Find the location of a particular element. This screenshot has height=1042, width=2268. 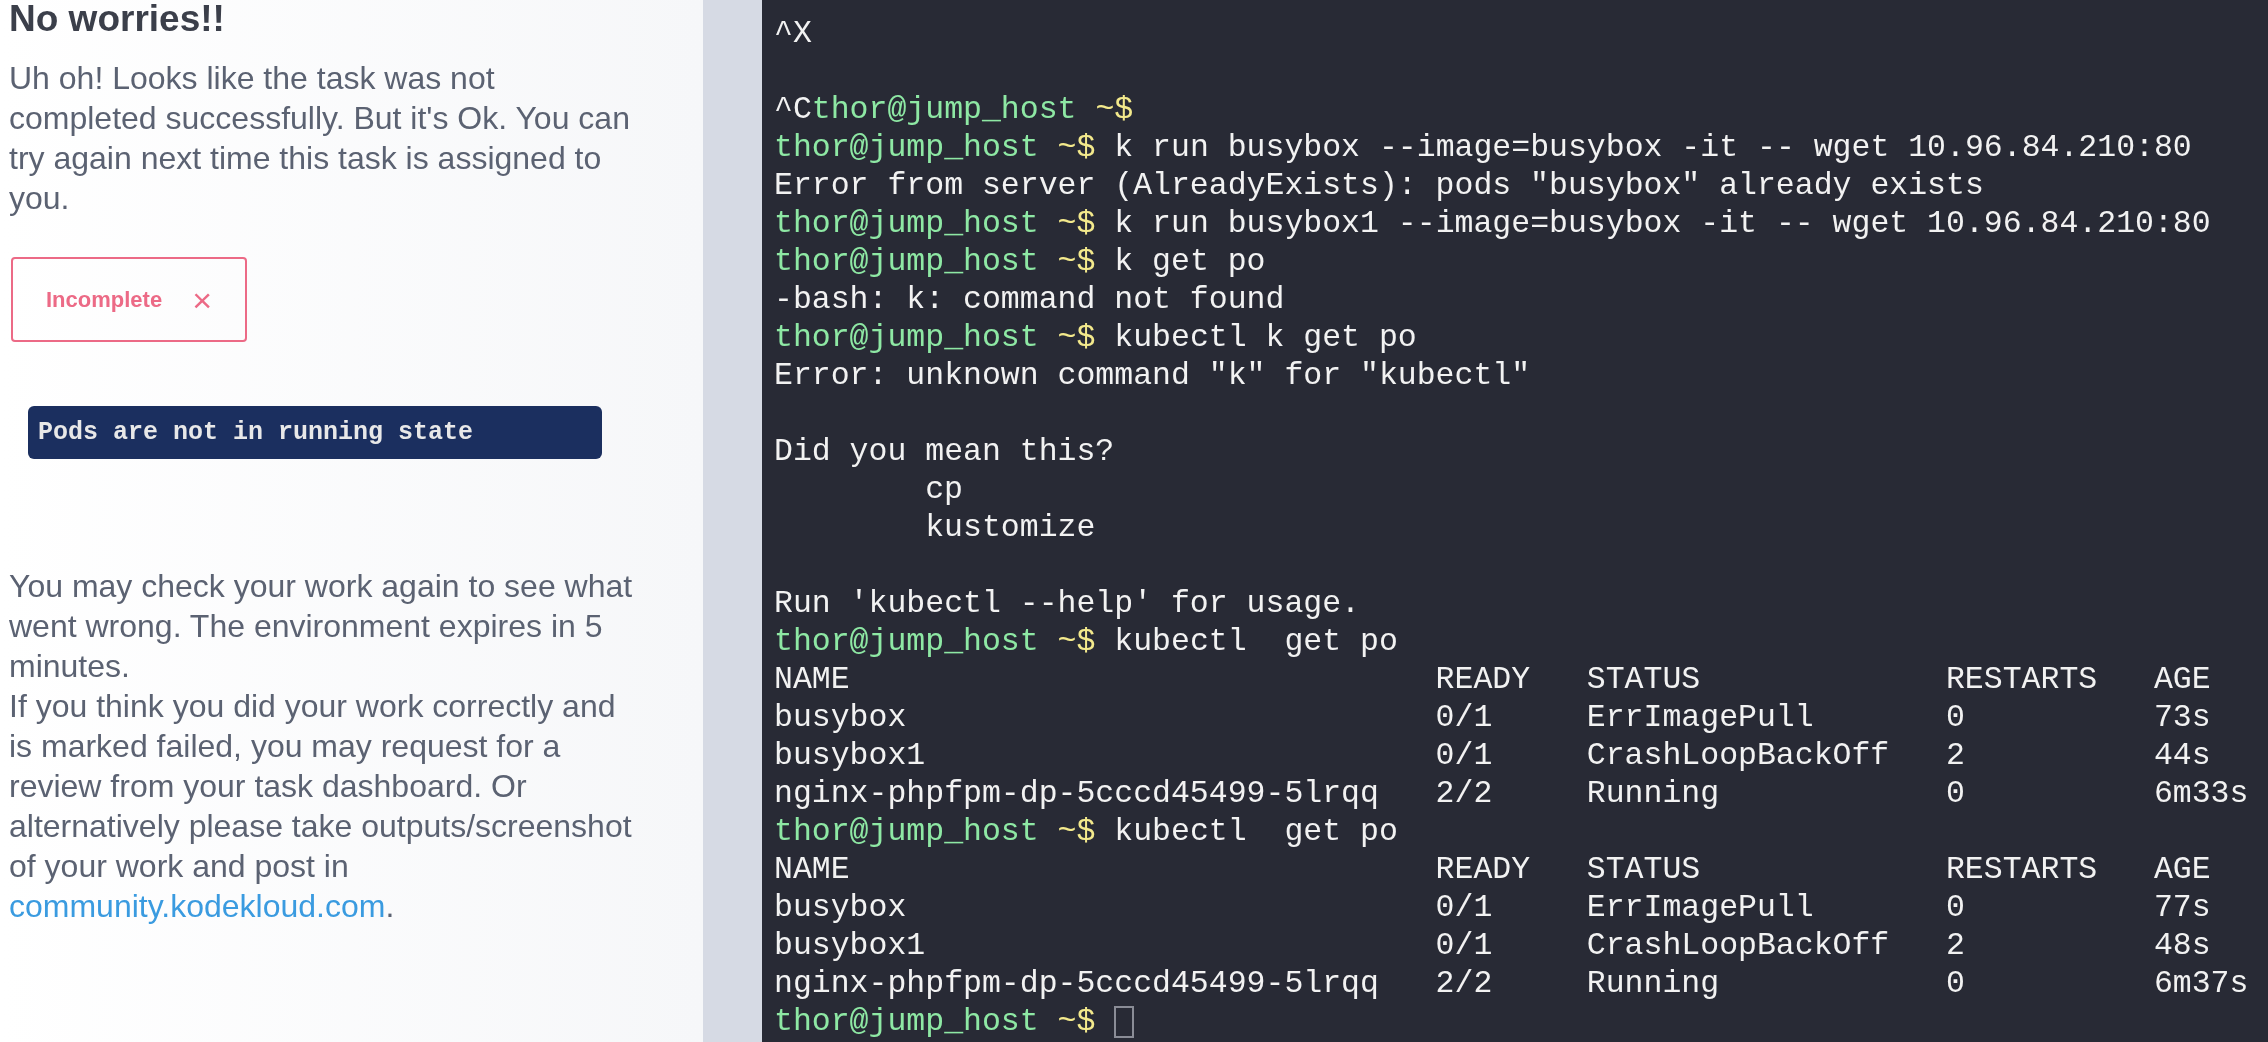

terminal-output-line: Did you mean this? is located at coordinates (945, 452).